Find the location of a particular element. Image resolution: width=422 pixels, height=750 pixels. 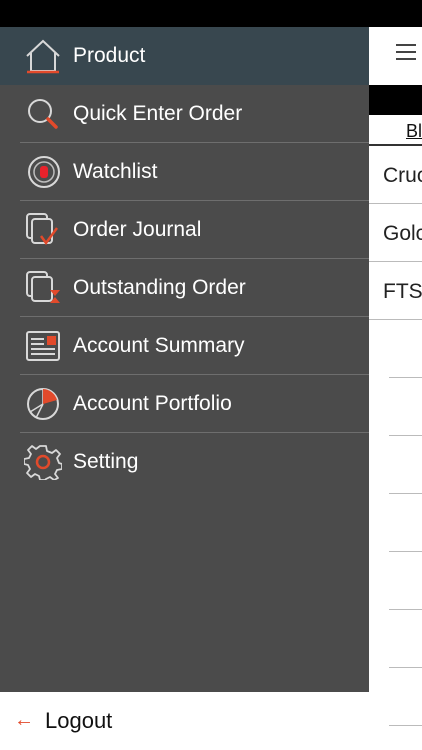

magnifier-icon is located at coordinates (43, 114).